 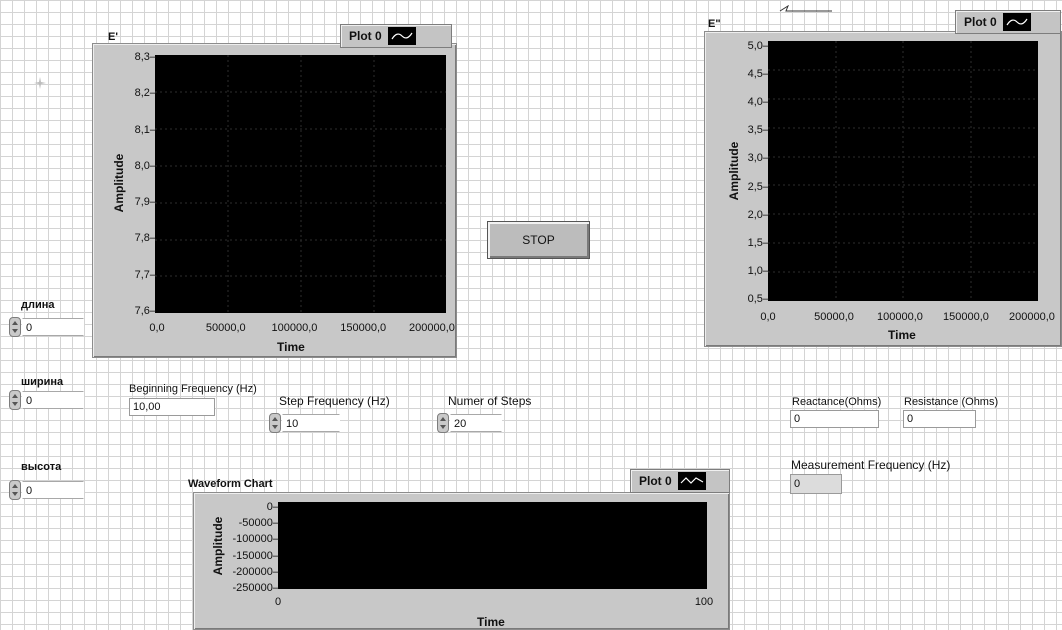 What do you see at coordinates (256, 555) in the screenshot?
I see `y-tick-label: -150000–` at bounding box center [256, 555].